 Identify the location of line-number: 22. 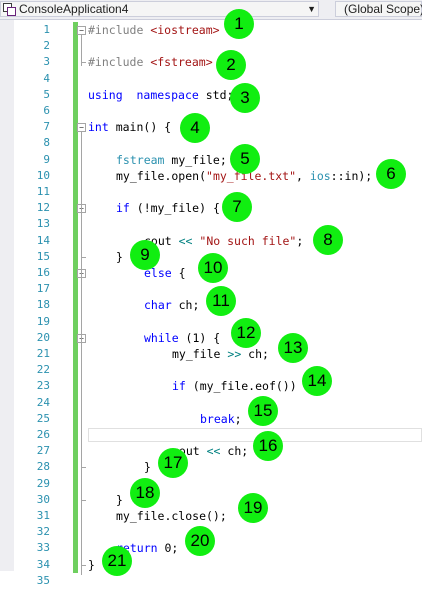
(43, 370).